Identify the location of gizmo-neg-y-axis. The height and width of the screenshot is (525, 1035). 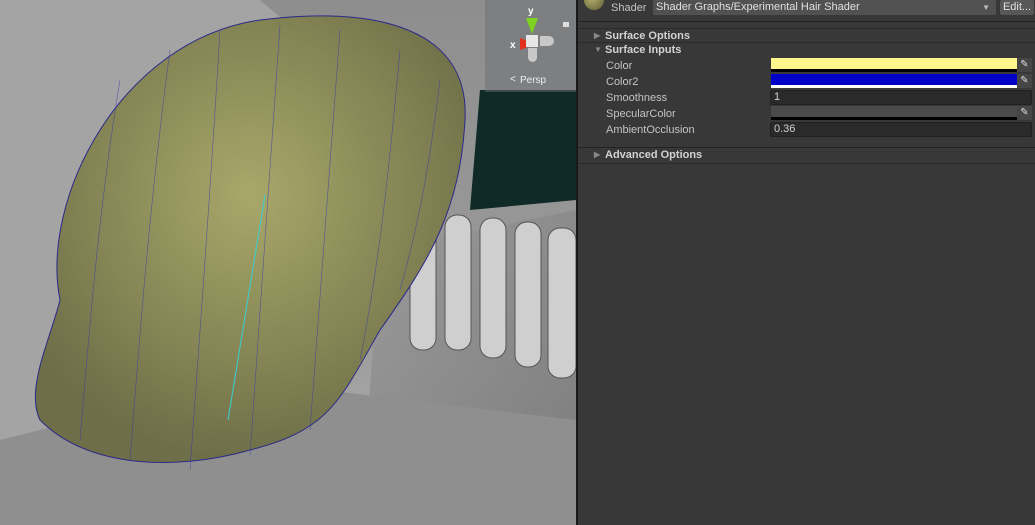
(532, 55).